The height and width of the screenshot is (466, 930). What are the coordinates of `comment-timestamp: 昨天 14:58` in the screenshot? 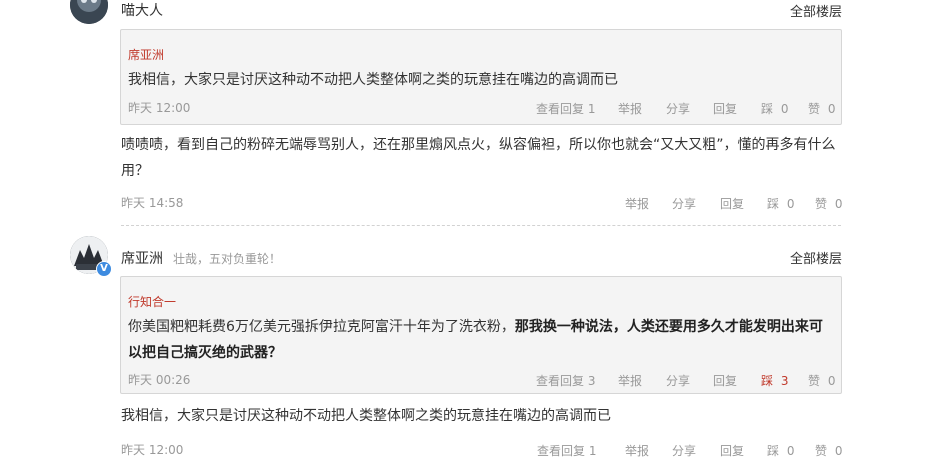 It's located at (152, 203).